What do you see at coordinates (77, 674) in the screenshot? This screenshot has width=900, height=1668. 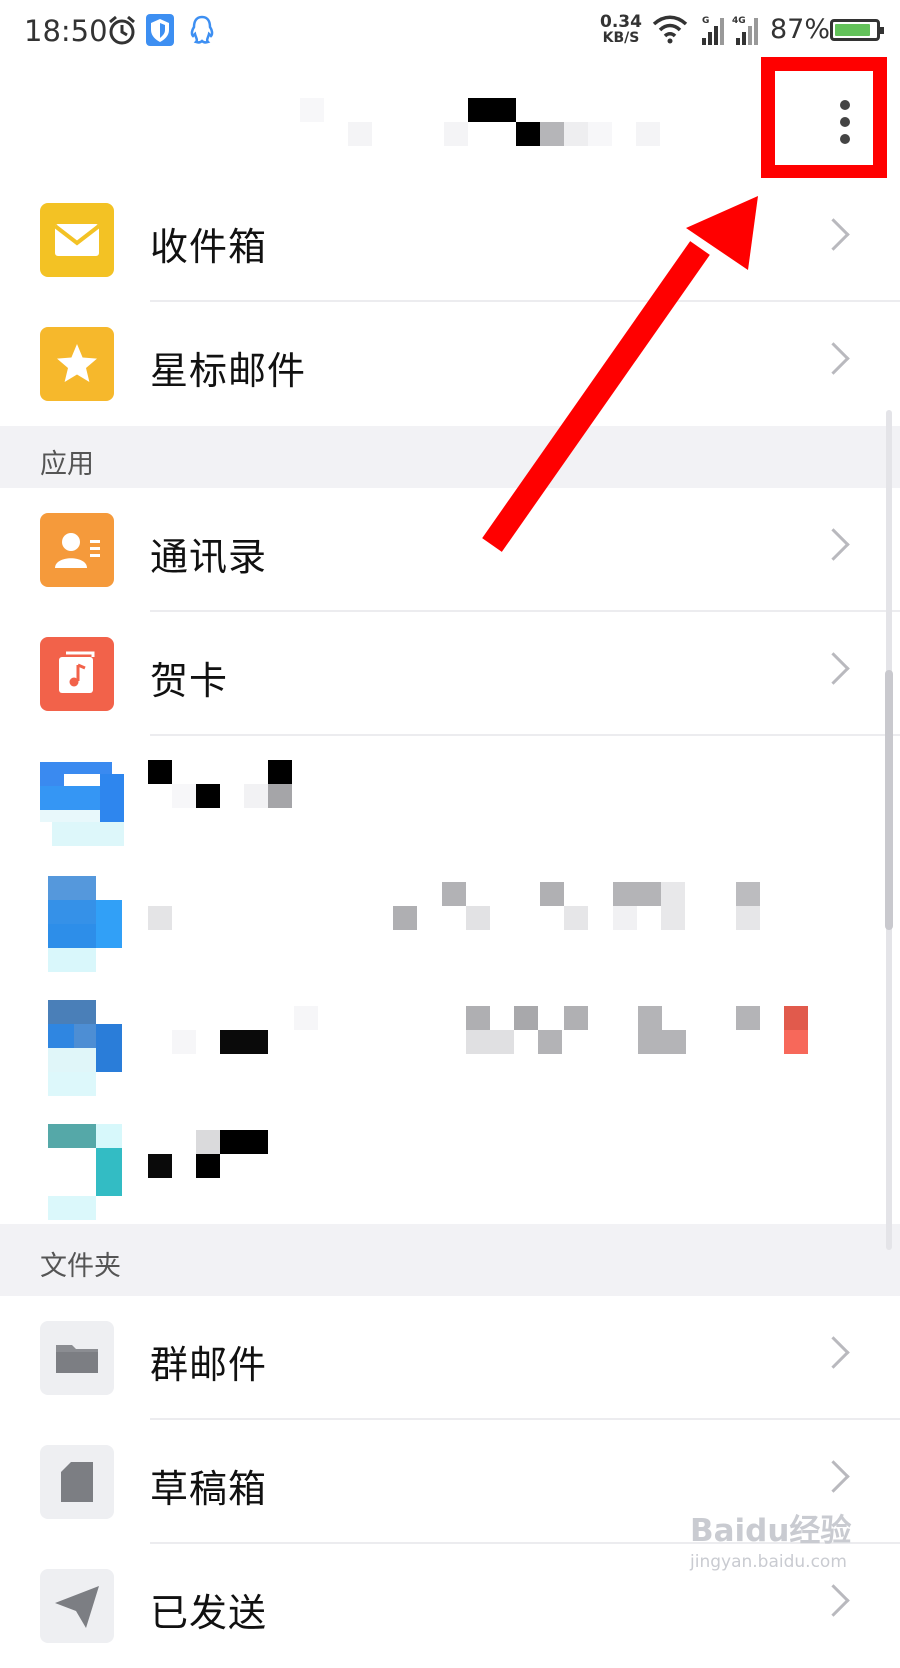 I see `music-card-icon` at bounding box center [77, 674].